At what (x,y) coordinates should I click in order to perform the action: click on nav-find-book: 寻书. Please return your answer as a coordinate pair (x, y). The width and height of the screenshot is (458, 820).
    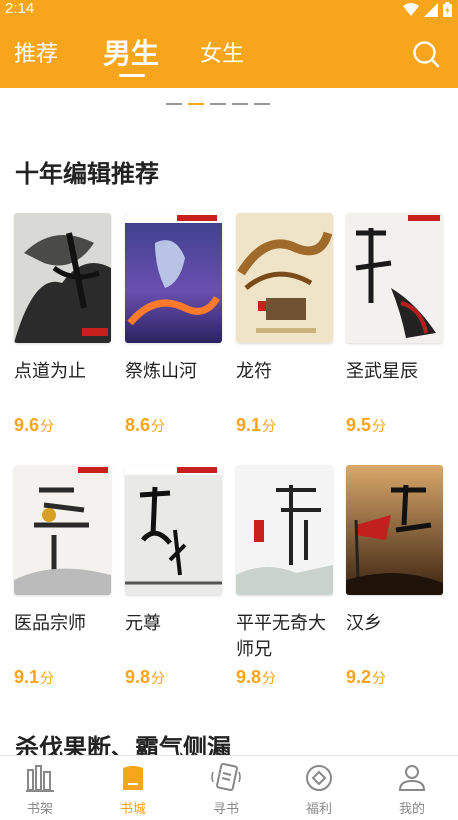
    Looking at the image, I should click on (226, 788).